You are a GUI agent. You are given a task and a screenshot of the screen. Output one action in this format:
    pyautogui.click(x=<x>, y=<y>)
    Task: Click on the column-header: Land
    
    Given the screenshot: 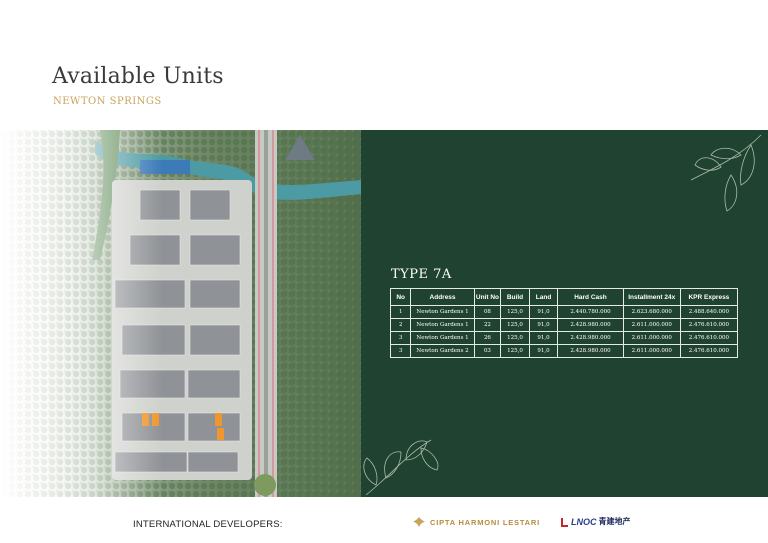 What is the action you would take?
    pyautogui.click(x=543, y=297)
    